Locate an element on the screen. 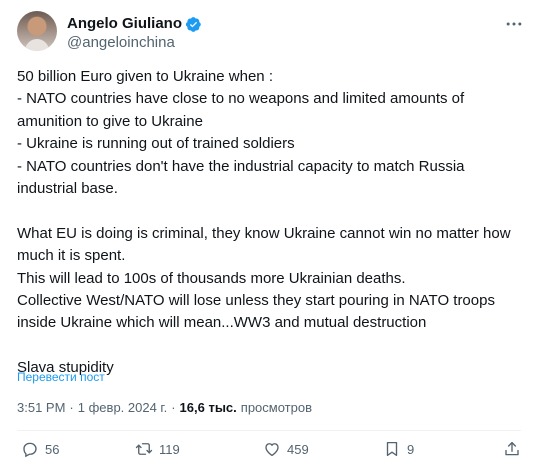 The image size is (538, 473). author-names: Angelo Giuliano @angeloinchina is located at coordinates (134, 33).